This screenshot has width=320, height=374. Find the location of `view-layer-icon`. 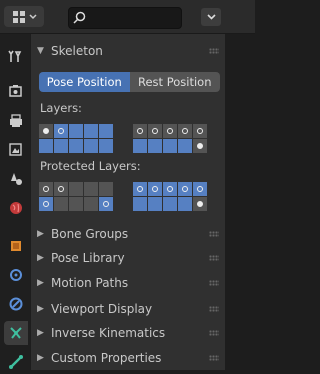

view-layer-icon is located at coordinates (15, 149).